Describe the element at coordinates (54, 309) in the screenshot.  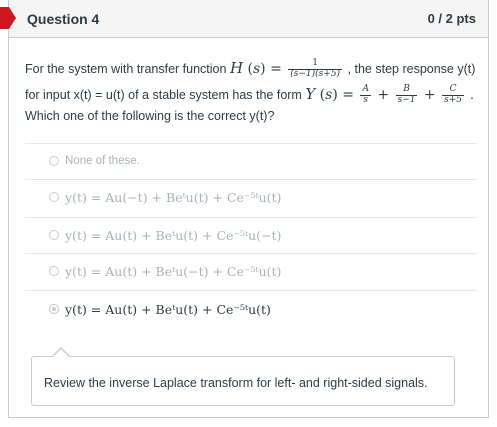
I see `answer-radio-5-selected` at that location.